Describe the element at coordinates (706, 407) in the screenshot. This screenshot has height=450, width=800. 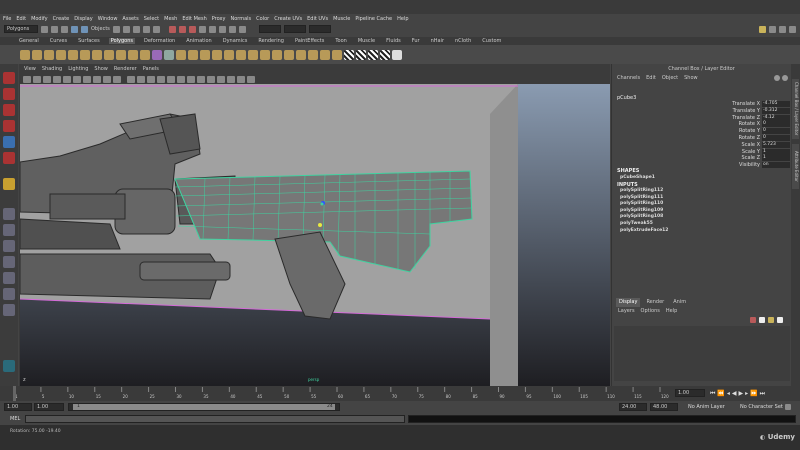
I see `anim-layer-label: No Anim Layer` at that location.